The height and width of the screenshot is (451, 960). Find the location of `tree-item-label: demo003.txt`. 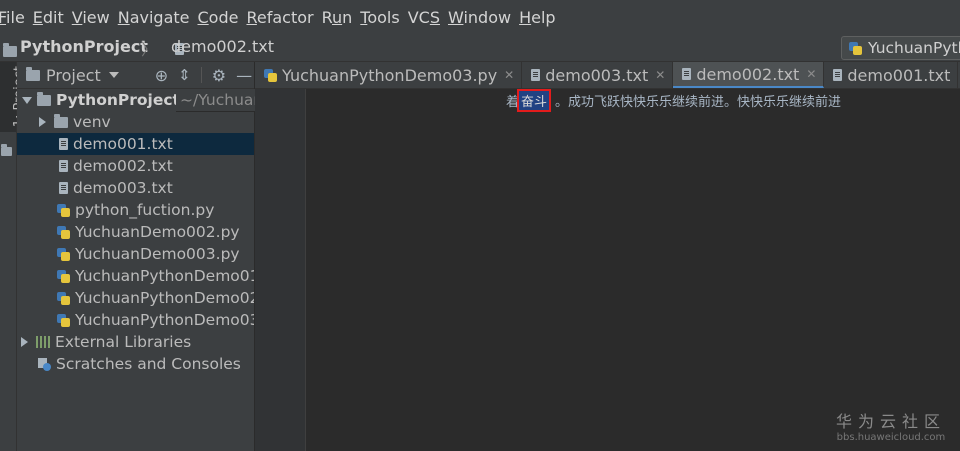

tree-item-label: demo003.txt is located at coordinates (123, 188).